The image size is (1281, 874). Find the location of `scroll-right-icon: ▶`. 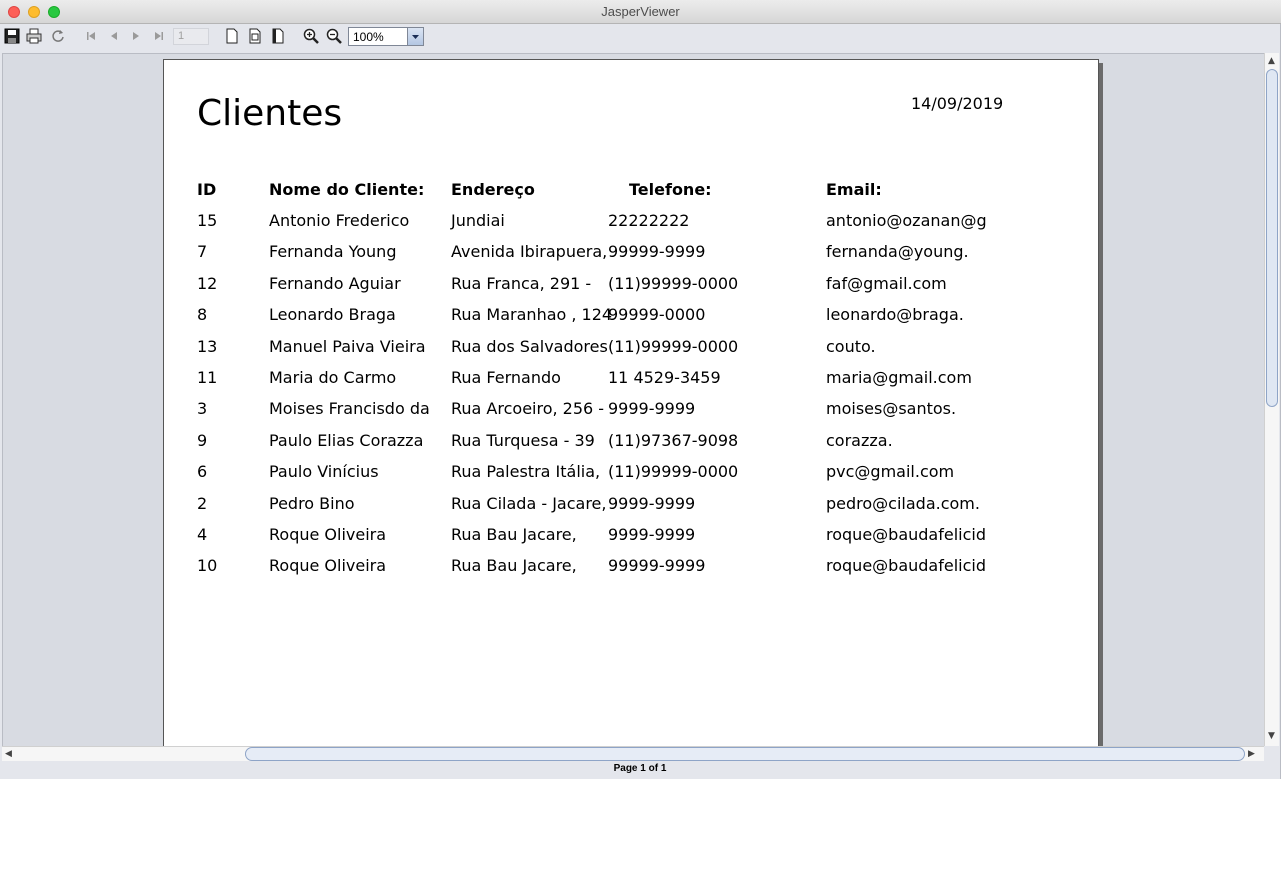

scroll-right-icon: ▶ is located at coordinates (1251, 754).